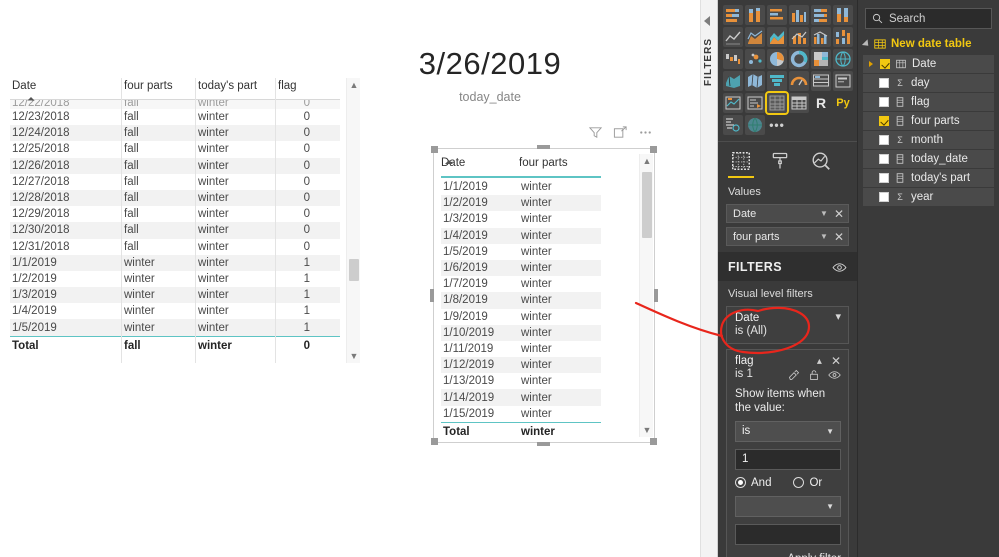  I want to click on table-row: 12/29/2018 fall winter 0, so click(175, 214).